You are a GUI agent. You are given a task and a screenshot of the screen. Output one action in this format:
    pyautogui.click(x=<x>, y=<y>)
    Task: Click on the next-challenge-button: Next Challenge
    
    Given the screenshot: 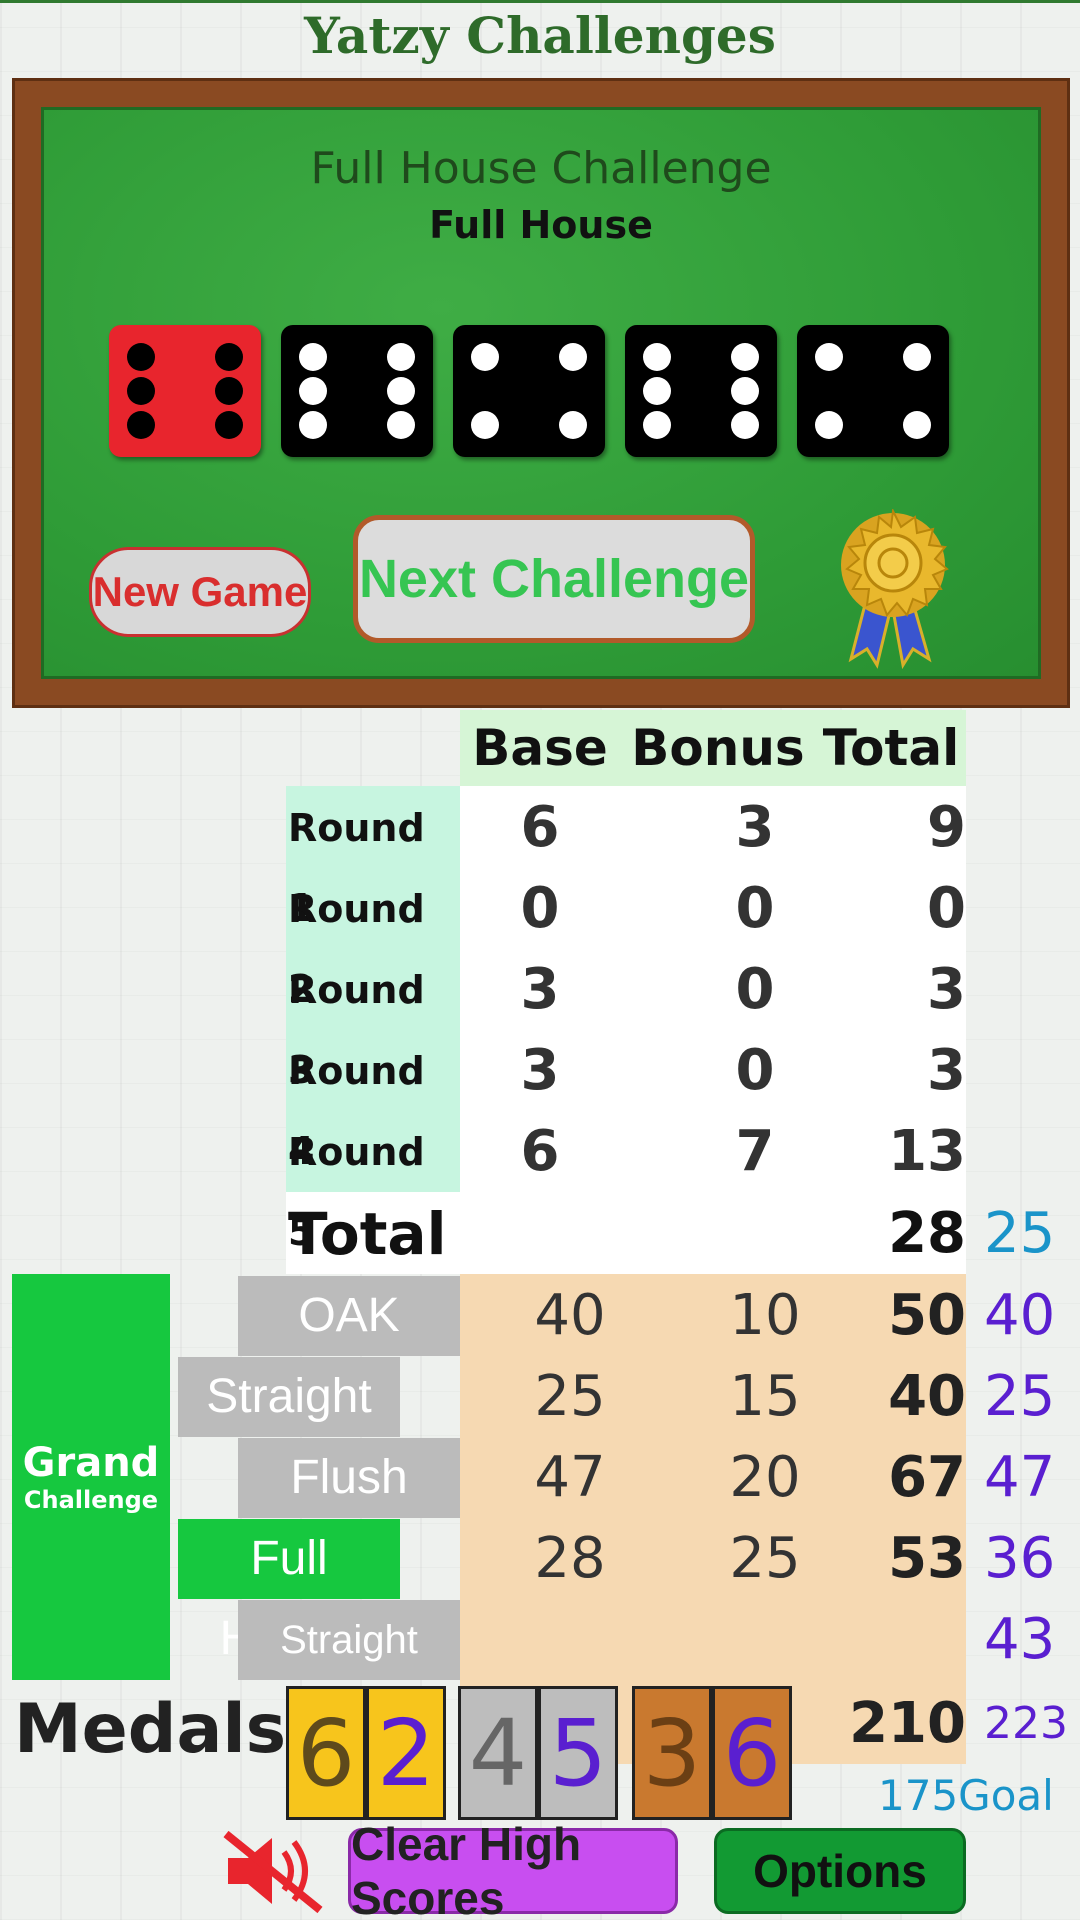 What is the action you would take?
    pyautogui.click(x=554, y=579)
    